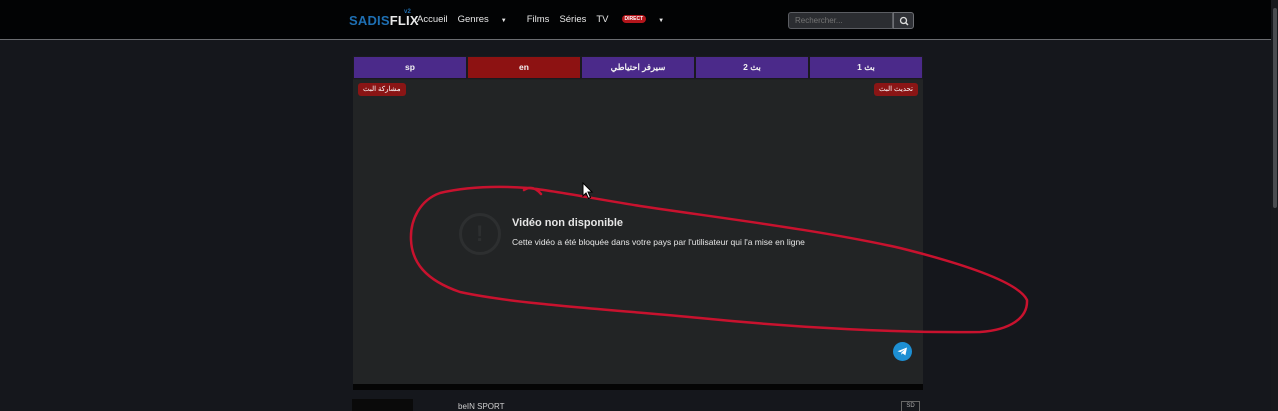  I want to click on logo-version: v2, so click(408, 12).